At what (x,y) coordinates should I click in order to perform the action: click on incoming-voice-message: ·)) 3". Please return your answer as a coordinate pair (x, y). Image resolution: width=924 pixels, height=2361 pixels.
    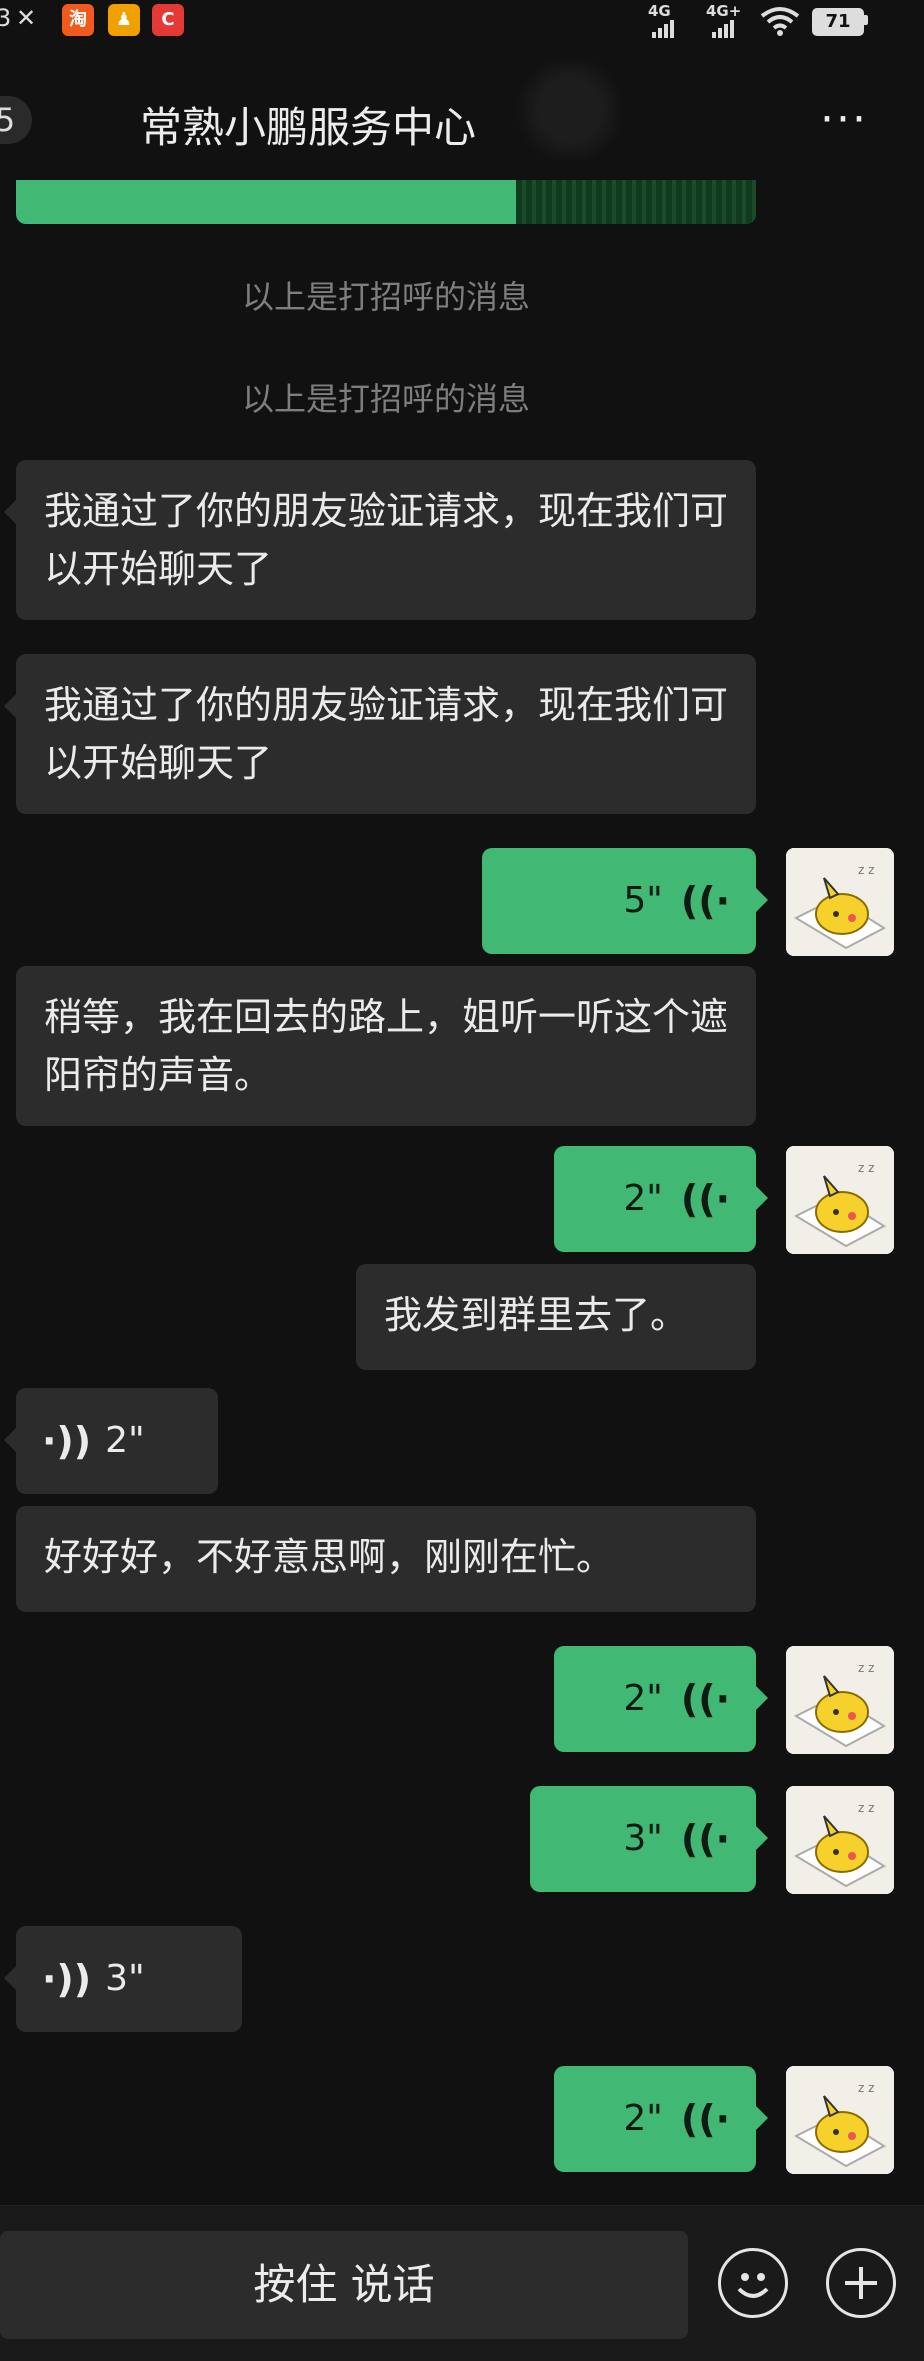
    Looking at the image, I should click on (123, 1979).